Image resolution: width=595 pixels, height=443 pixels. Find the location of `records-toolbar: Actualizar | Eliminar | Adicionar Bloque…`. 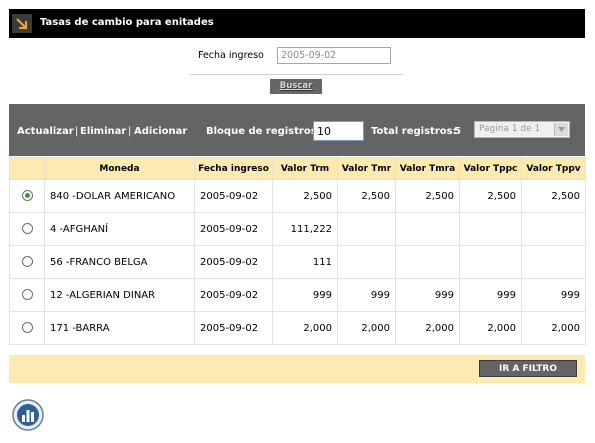

records-toolbar: Actualizar | Eliminar | Adicionar Bloque… is located at coordinates (297, 130).